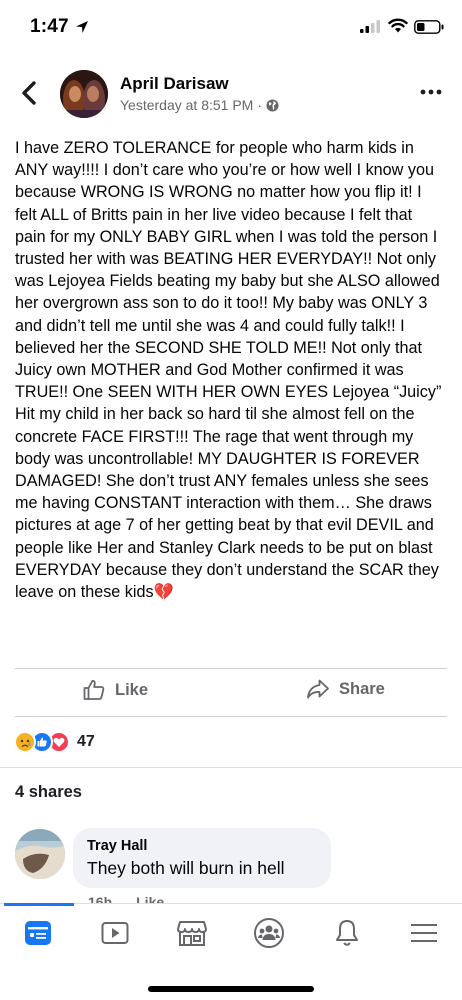  I want to click on share-button: Share, so click(345, 689).